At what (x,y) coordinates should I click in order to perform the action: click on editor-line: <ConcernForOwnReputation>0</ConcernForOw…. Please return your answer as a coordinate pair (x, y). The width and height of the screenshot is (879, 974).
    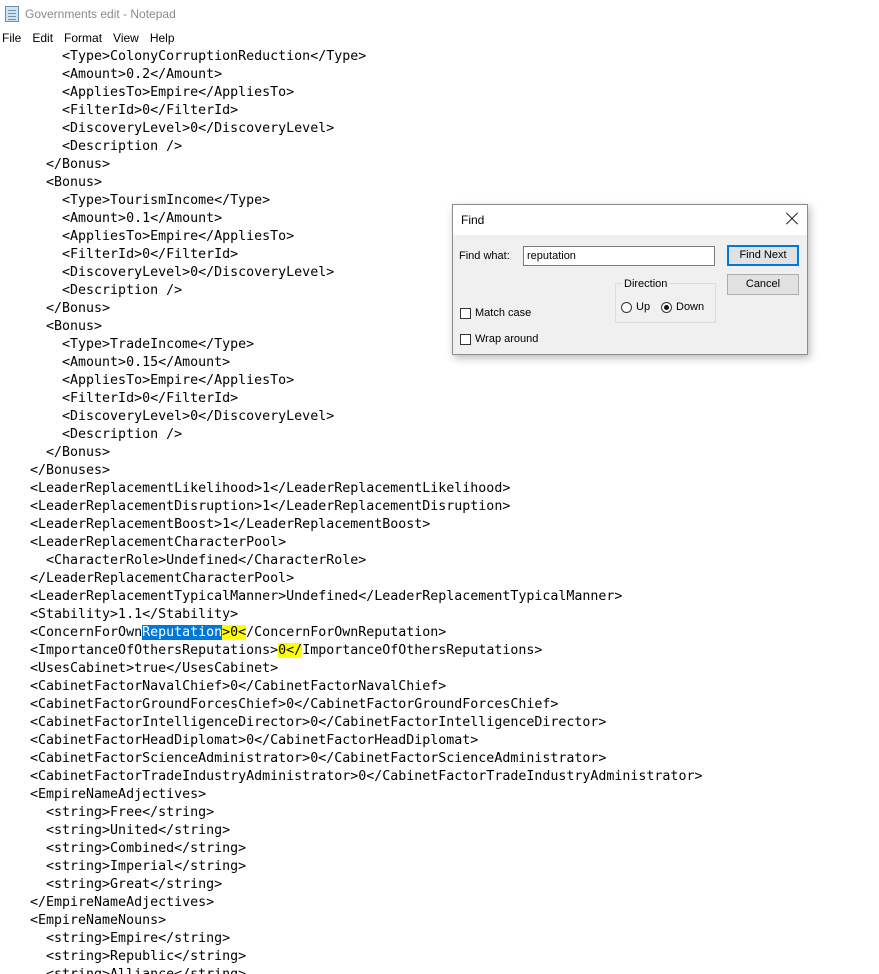
    Looking at the image, I should click on (238, 633).